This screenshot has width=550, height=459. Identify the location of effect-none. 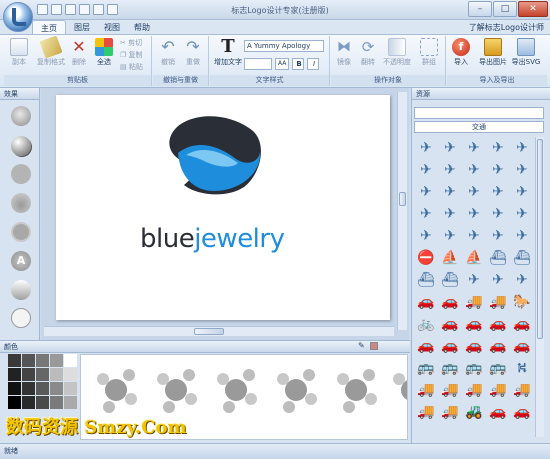
(21, 318).